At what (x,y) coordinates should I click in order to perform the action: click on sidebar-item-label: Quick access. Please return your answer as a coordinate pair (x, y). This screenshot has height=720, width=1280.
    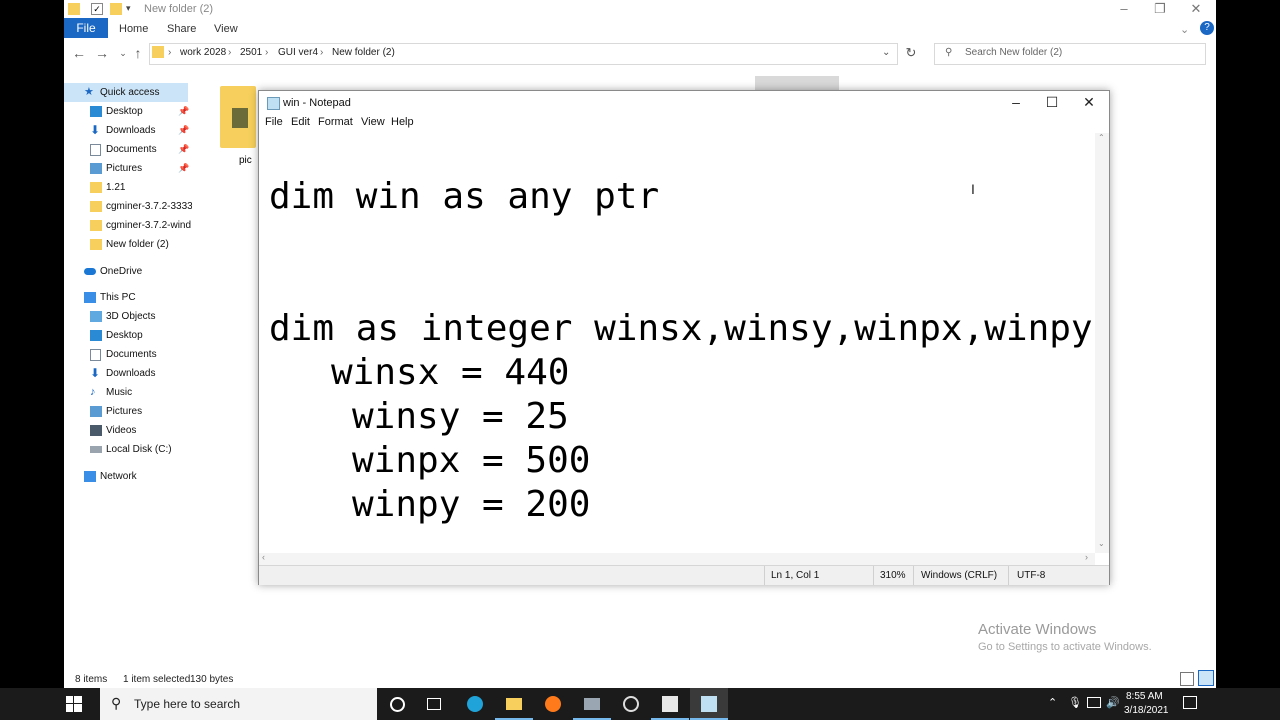
    Looking at the image, I should click on (130, 92).